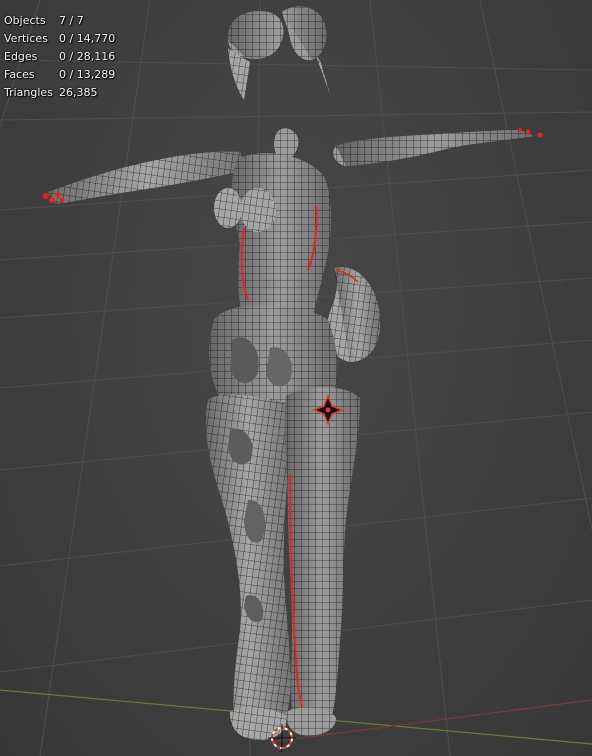 This screenshot has width=592, height=756. Describe the element at coordinates (78, 92) in the screenshot. I see `stat-value: 26,385` at that location.